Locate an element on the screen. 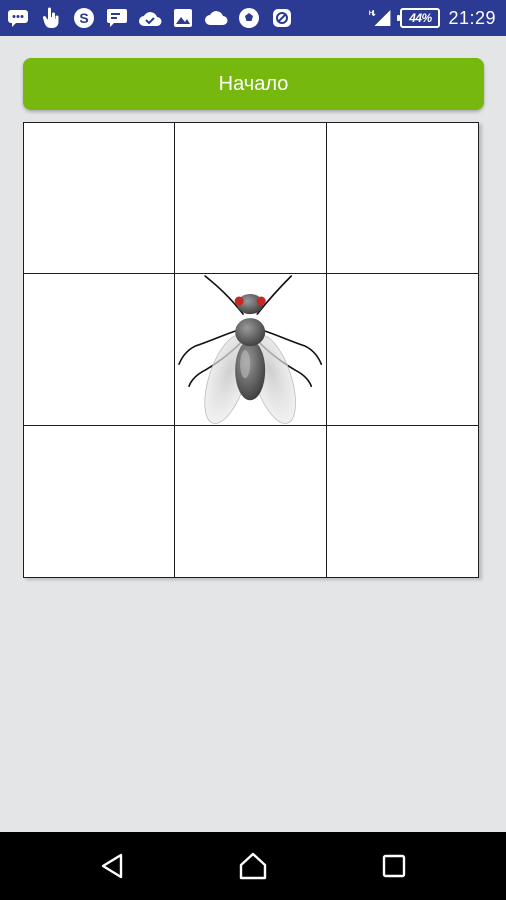  fly-icon is located at coordinates (250, 350).